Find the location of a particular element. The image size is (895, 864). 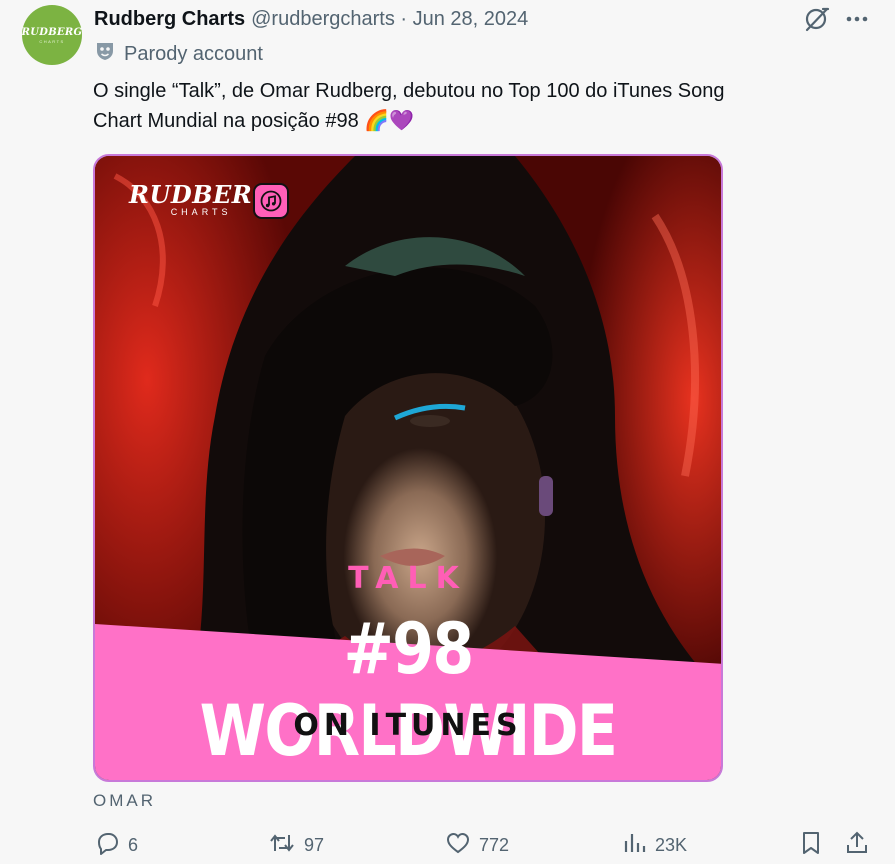

parody-label: Parody account is located at coordinates (178, 54).